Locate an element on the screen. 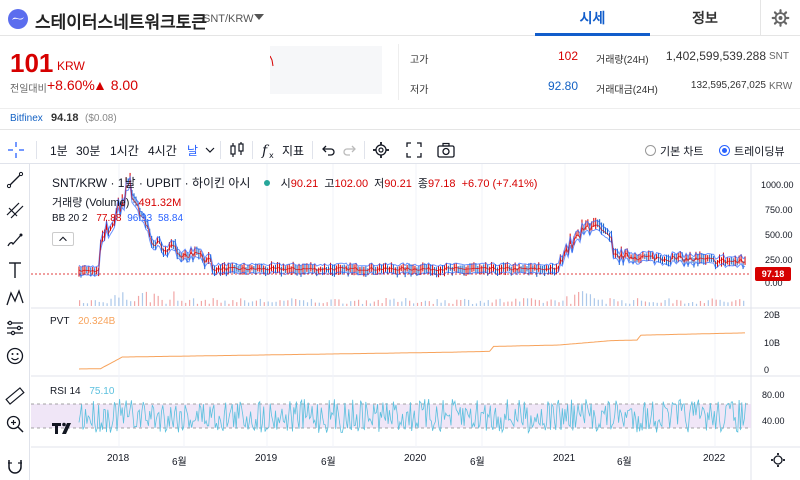  settings-gear-icon is located at coordinates (780, 18).